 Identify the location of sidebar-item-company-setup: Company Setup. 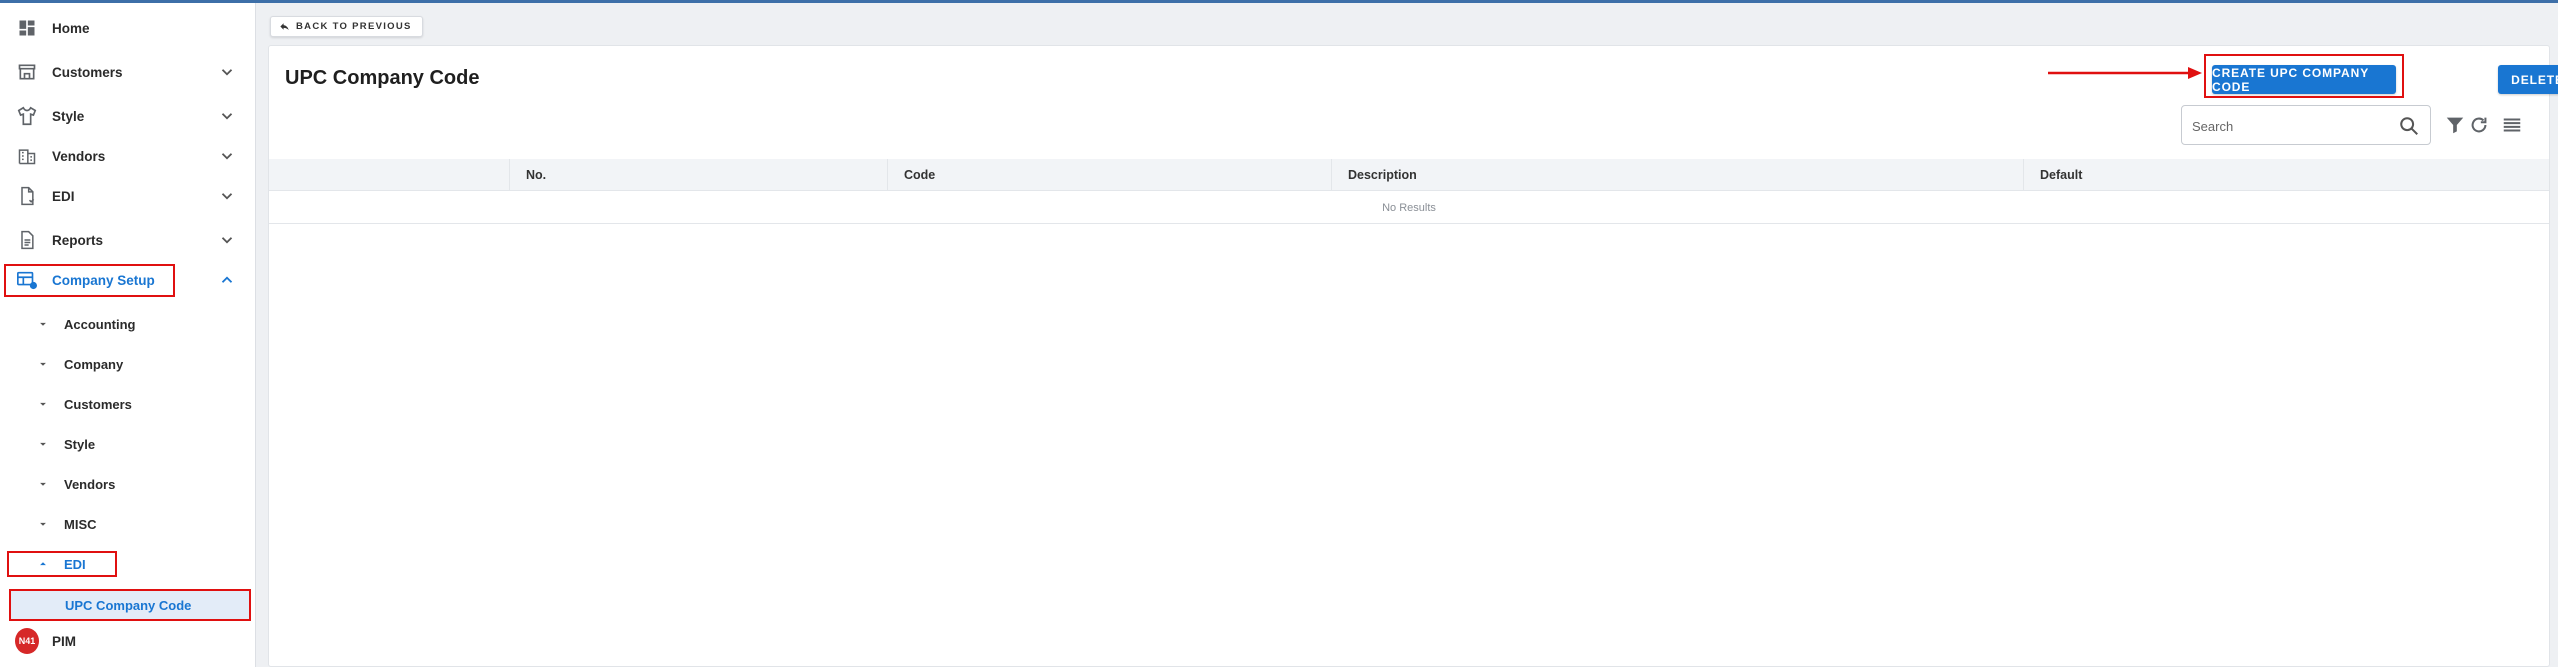
(128, 280).